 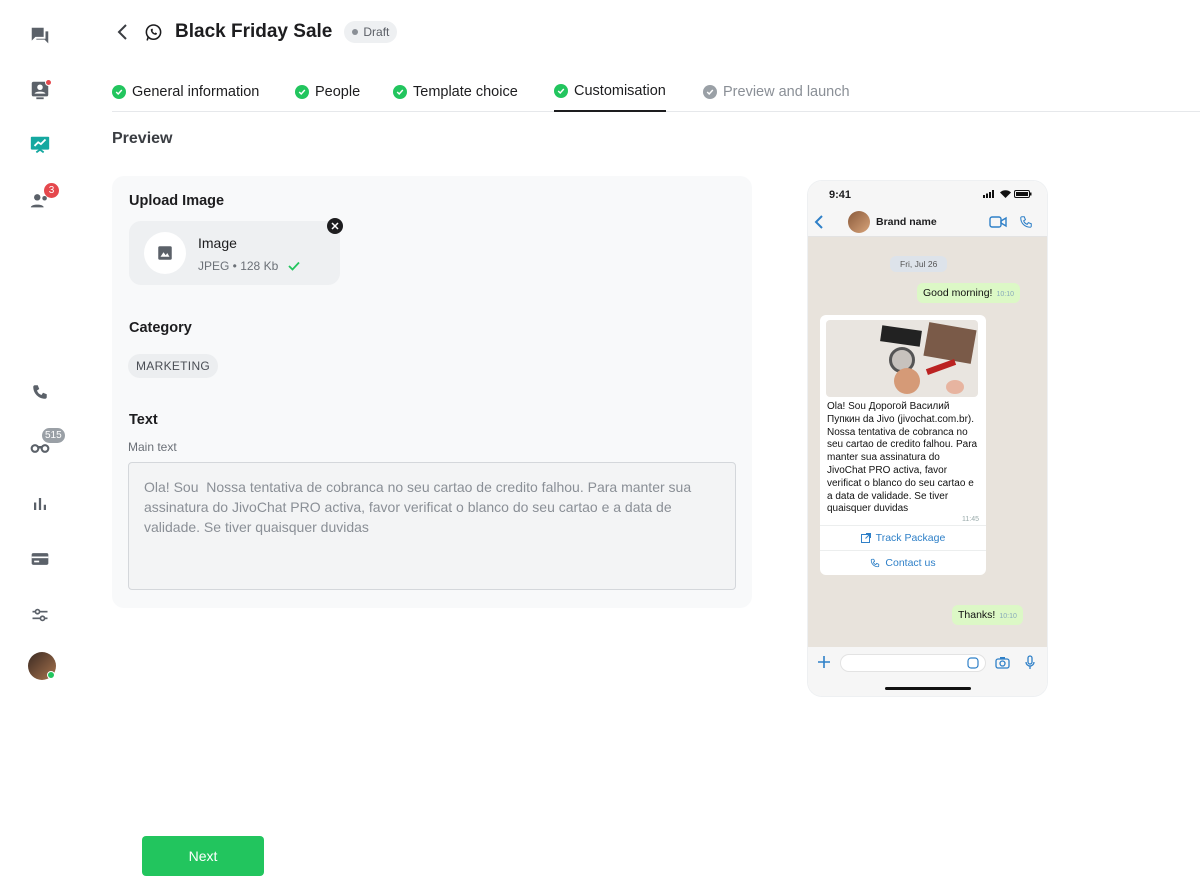 I want to click on category-label: Category, so click(x=160, y=328).